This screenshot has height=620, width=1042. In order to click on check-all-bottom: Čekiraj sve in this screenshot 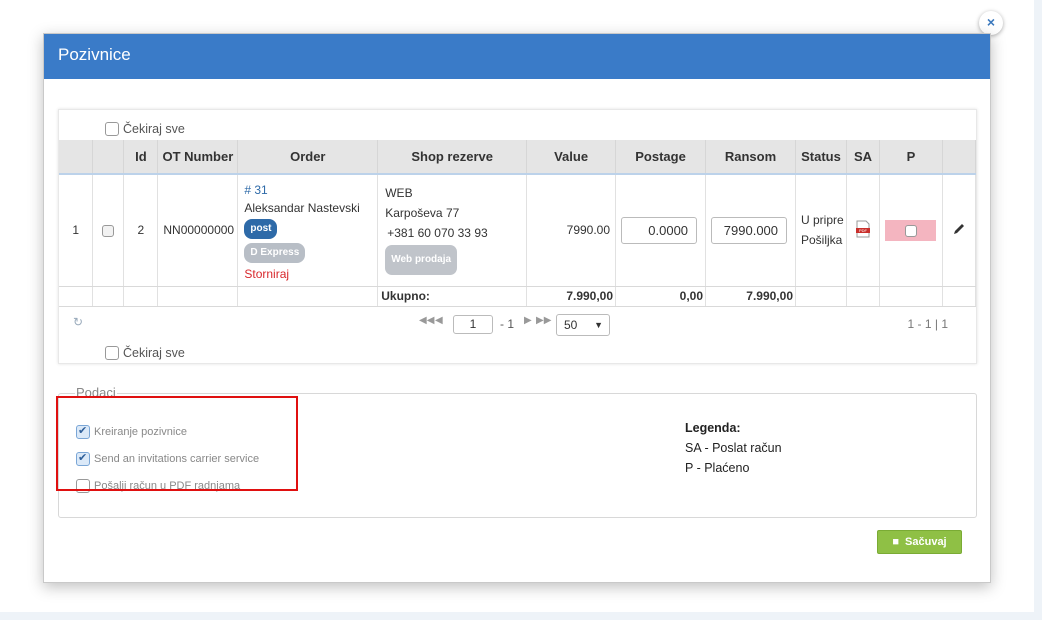, I will do `click(145, 353)`.